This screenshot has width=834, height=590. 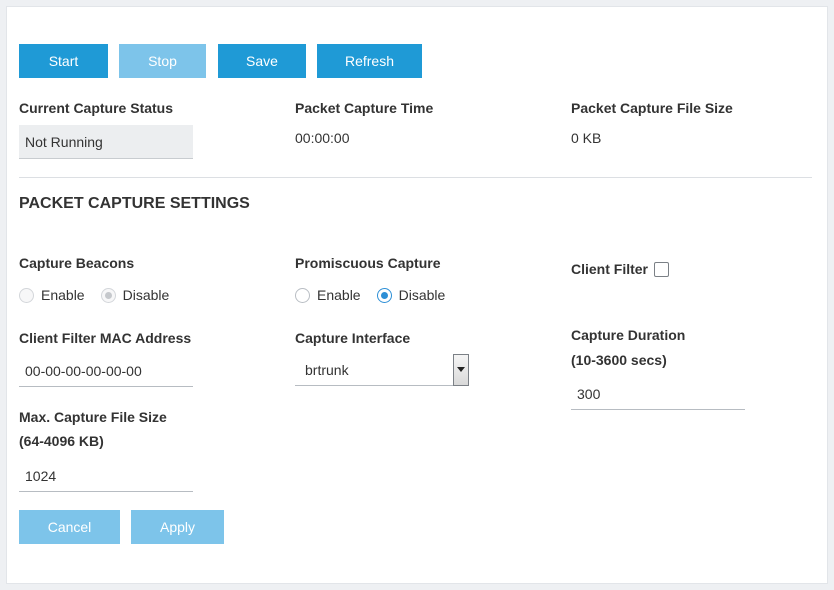 I want to click on promiscuous-disable-radio, so click(x=384, y=295).